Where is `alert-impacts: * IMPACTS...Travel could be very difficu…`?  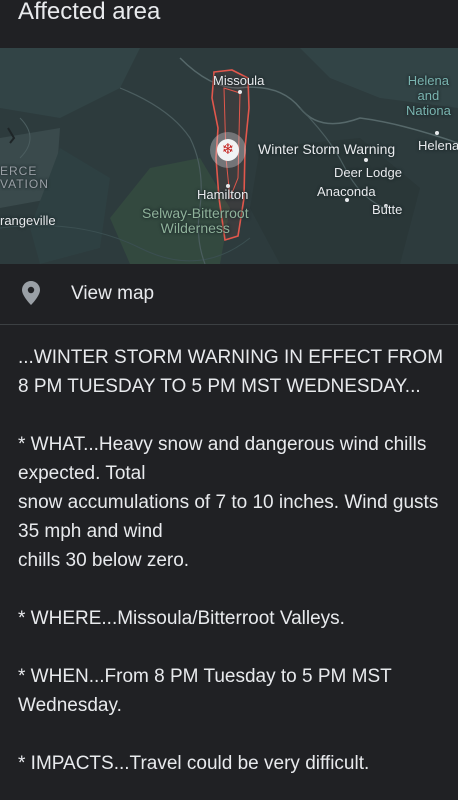 alert-impacts: * IMPACTS...Travel could be very difficu… is located at coordinates (194, 763).